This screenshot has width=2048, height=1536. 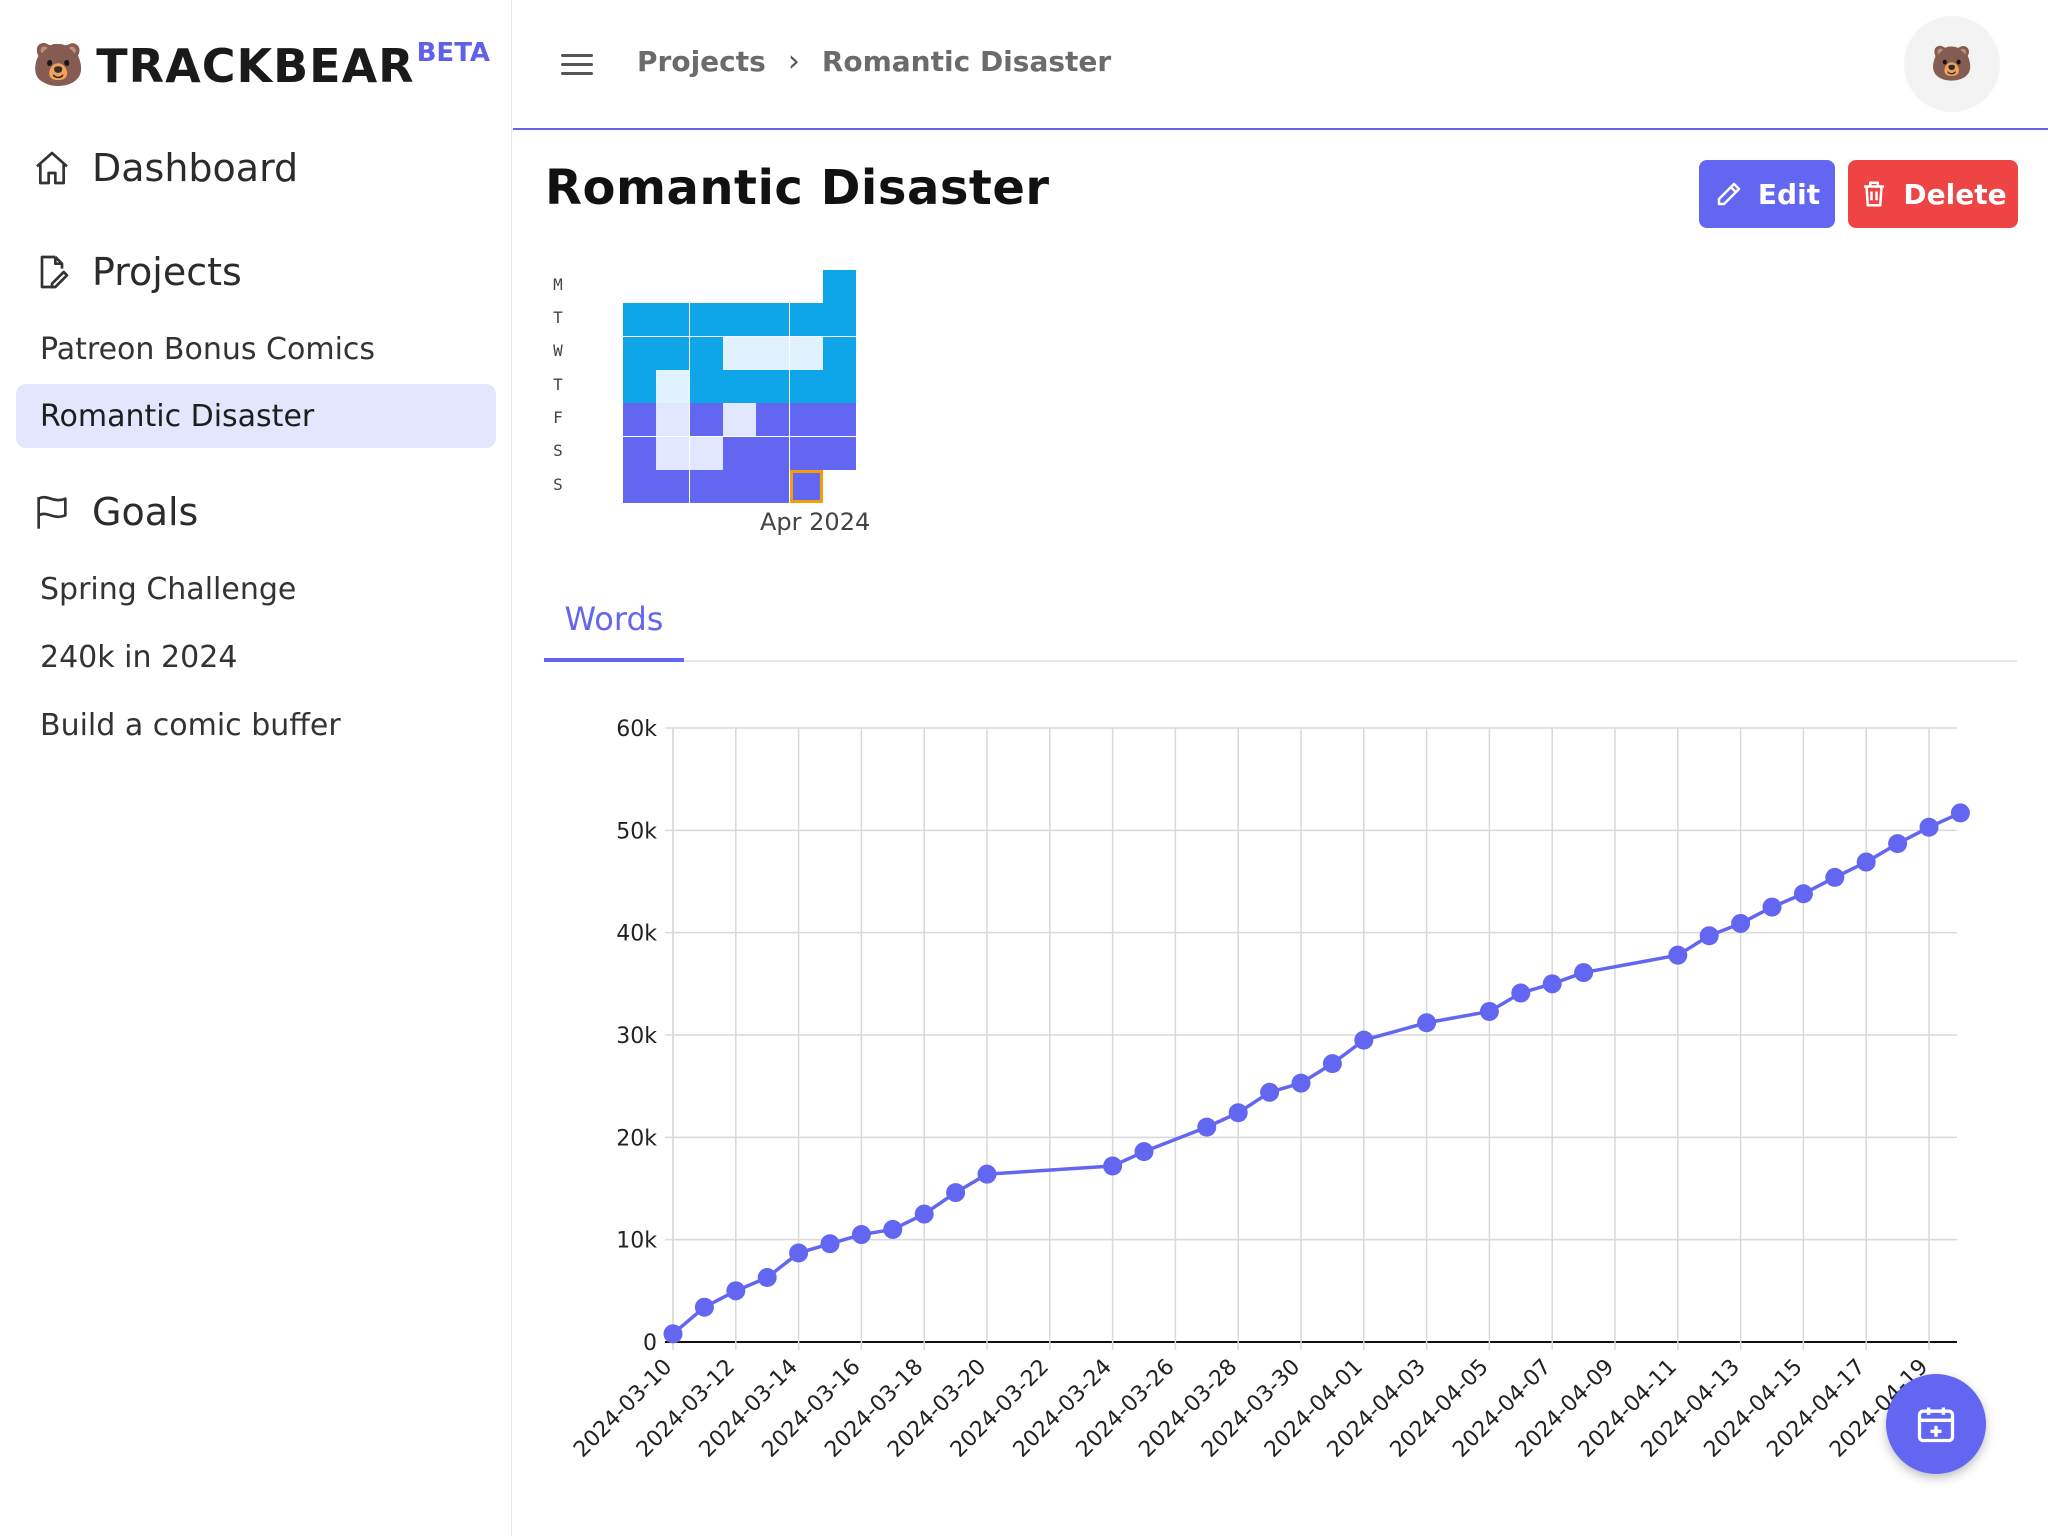 I want to click on delete-button: Delete, so click(x=1933, y=194).